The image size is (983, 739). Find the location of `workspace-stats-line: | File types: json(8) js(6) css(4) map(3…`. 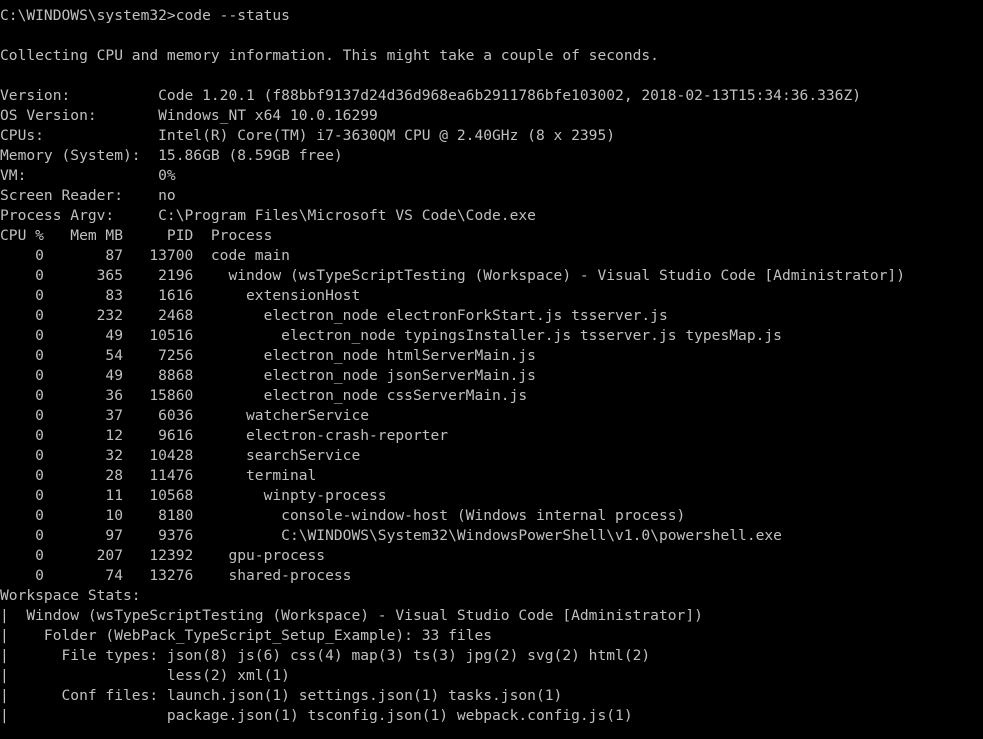

workspace-stats-line: | File types: json(8) js(6) css(4) map(3… is located at coordinates (325, 655).